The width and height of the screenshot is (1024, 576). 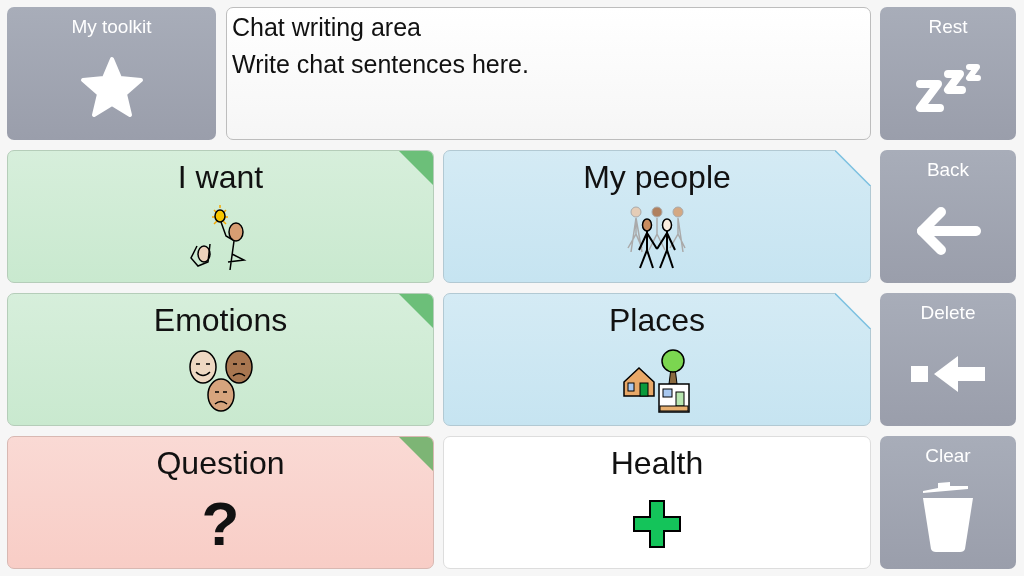 I want to click on category-tile: Question ?, so click(x=220, y=502).